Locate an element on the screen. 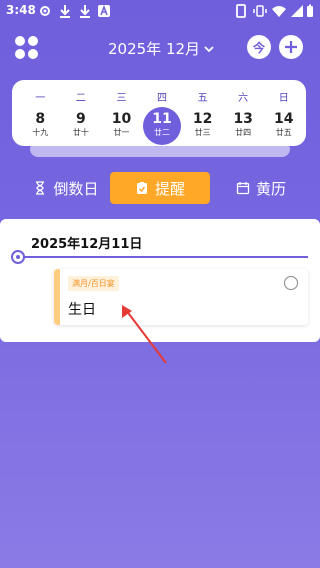  phone-icon is located at coordinates (241, 11).